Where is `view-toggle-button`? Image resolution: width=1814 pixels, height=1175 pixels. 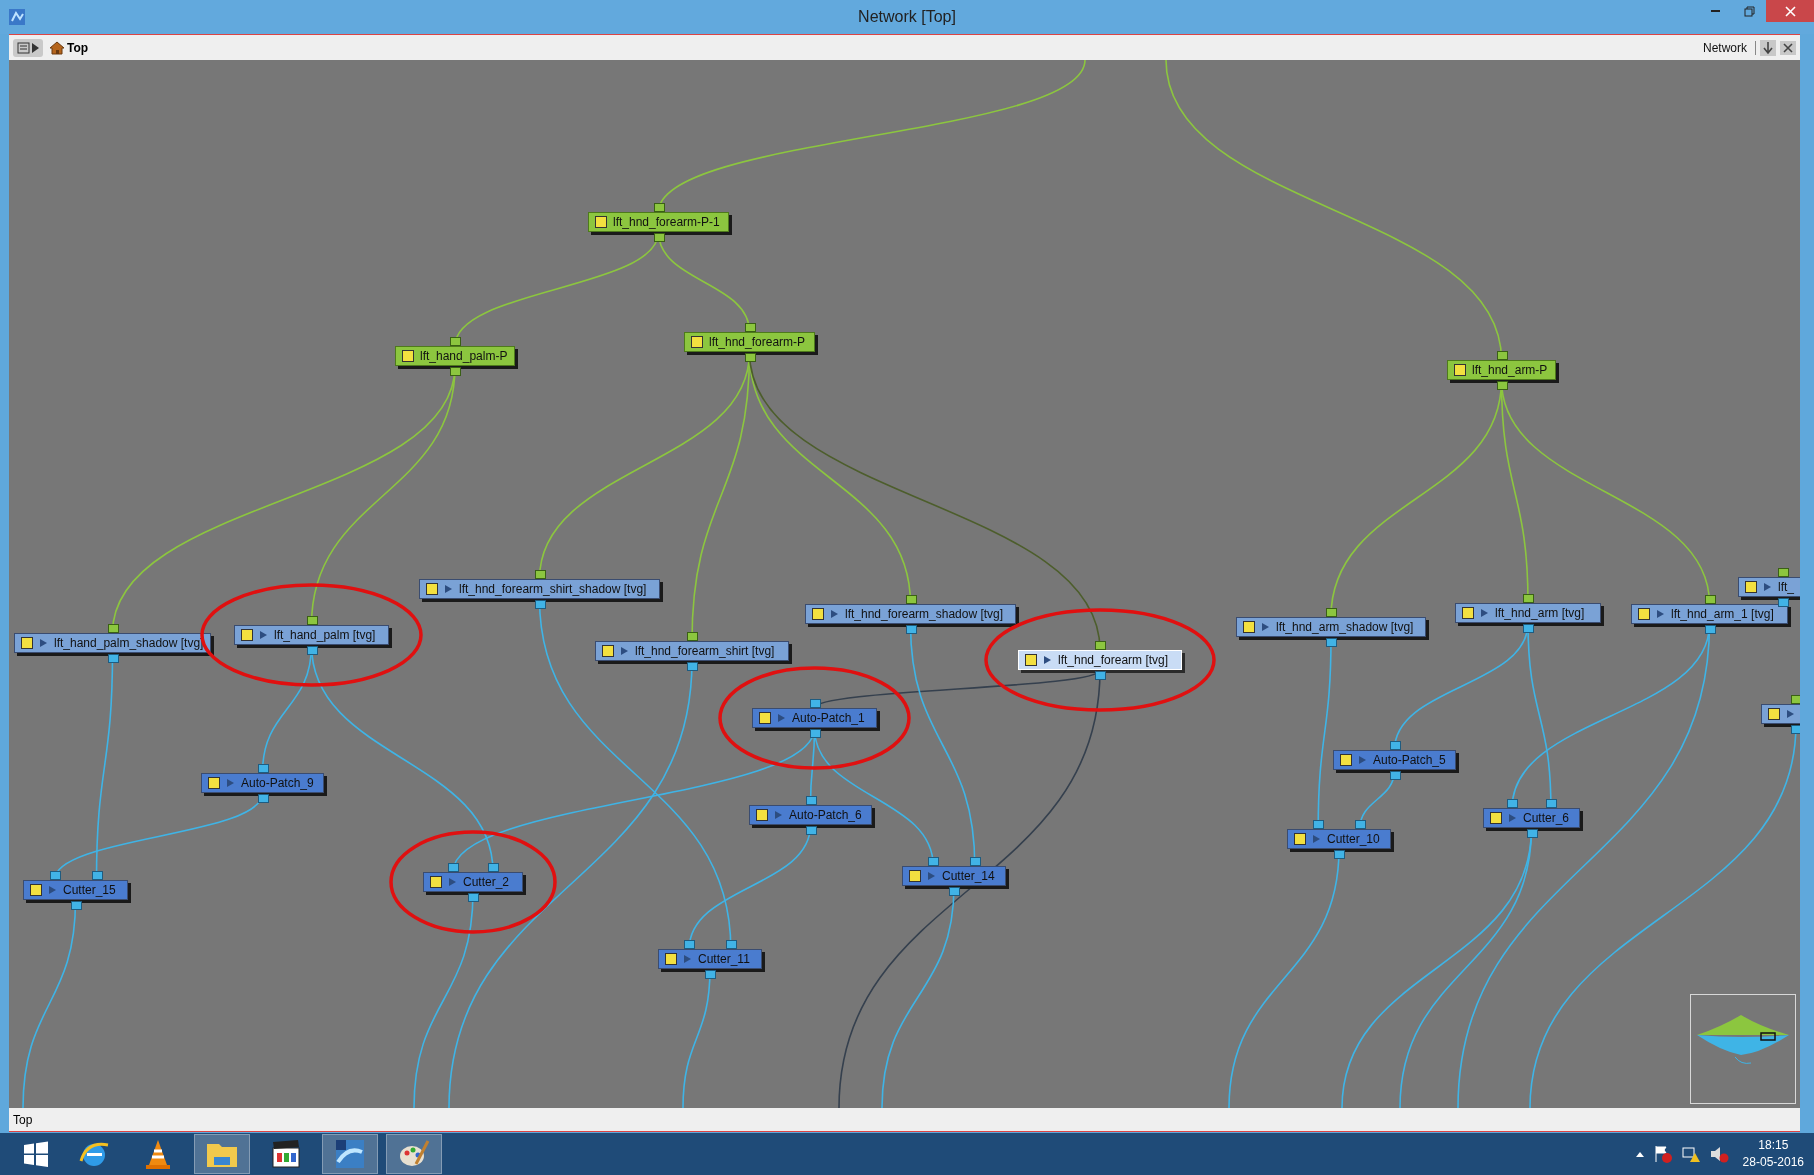 view-toggle-button is located at coordinates (28, 47).